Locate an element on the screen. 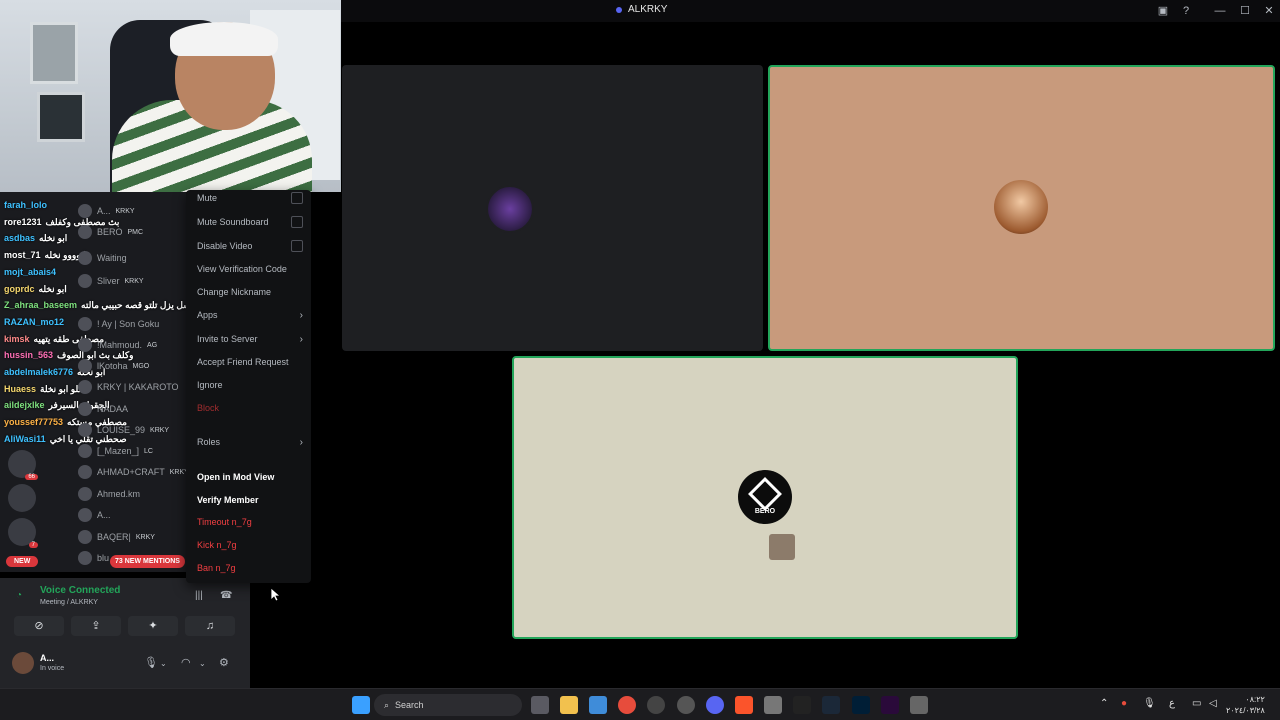 This screenshot has height=720, width=1280. language-indicator: ع is located at coordinates (1172, 703).